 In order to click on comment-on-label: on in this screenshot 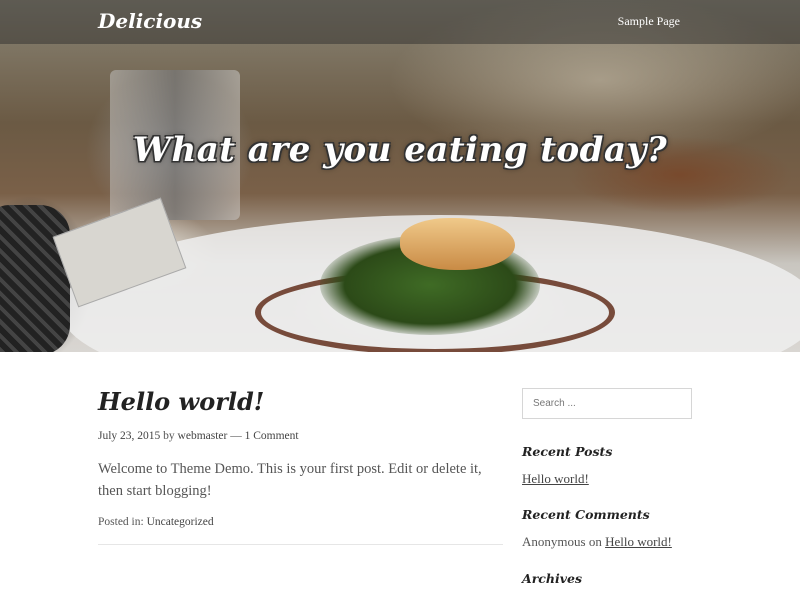, I will do `click(595, 541)`.